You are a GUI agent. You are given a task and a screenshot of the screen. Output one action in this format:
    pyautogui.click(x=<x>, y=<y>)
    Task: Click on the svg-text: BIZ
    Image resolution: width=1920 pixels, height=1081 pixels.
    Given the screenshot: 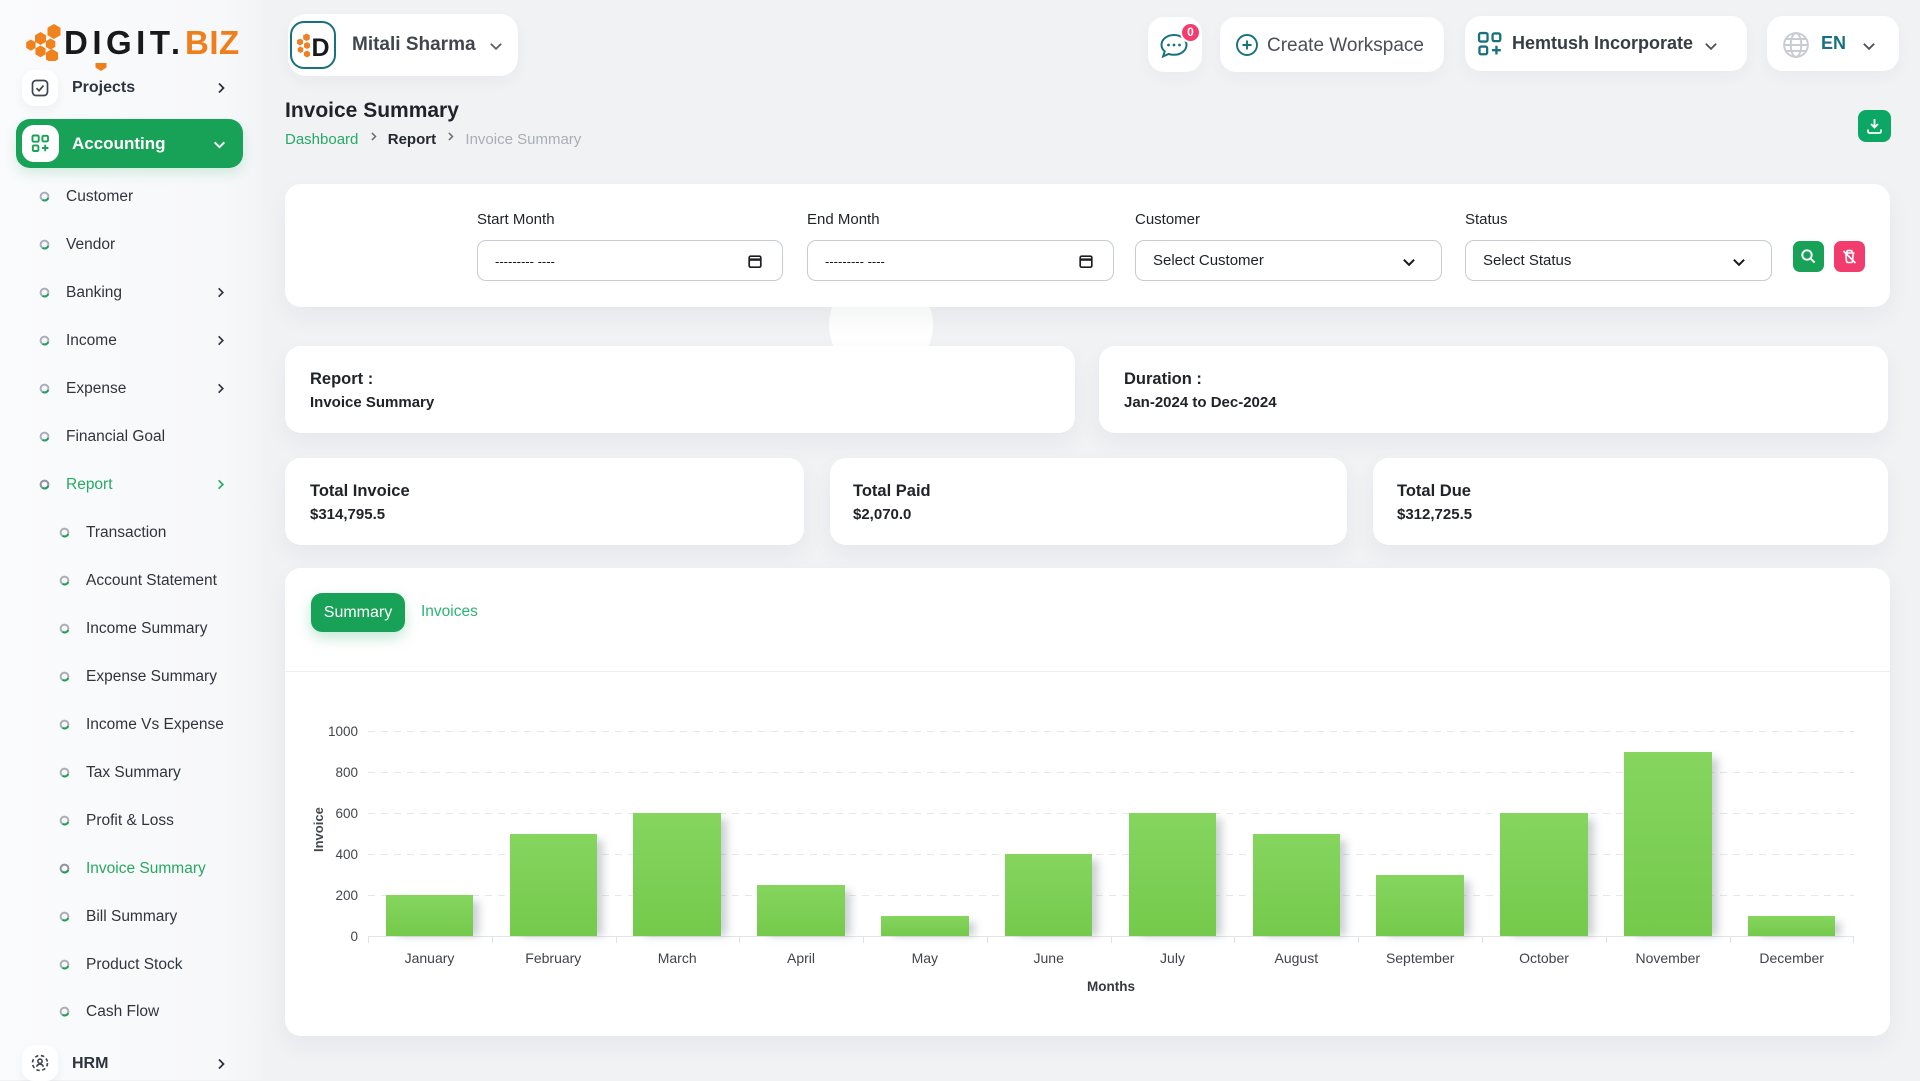 What is the action you would take?
    pyautogui.click(x=212, y=42)
    